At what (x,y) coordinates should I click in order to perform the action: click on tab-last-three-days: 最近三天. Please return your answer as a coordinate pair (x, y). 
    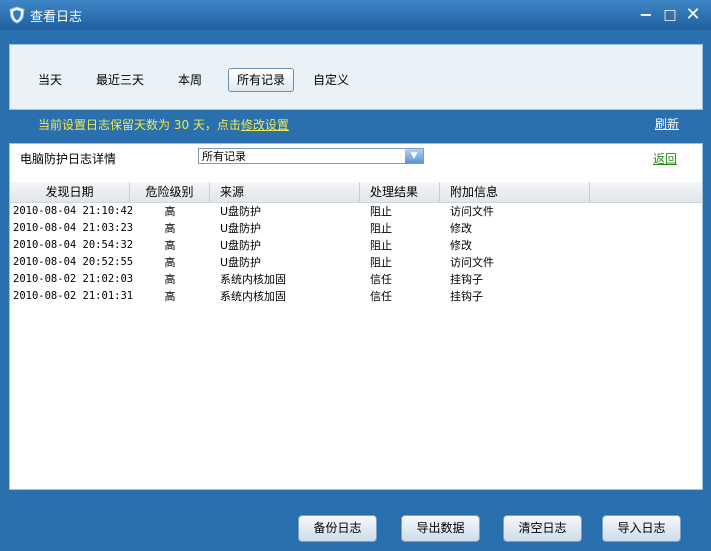
    Looking at the image, I should click on (120, 80).